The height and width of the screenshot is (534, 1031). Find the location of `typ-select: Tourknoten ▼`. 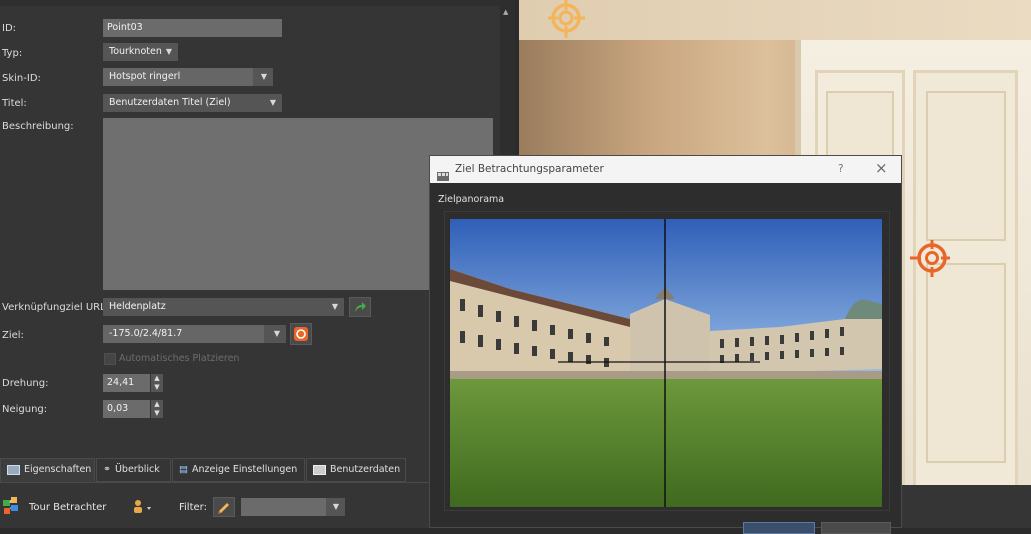

typ-select: Tourknoten ▼ is located at coordinates (140, 52).